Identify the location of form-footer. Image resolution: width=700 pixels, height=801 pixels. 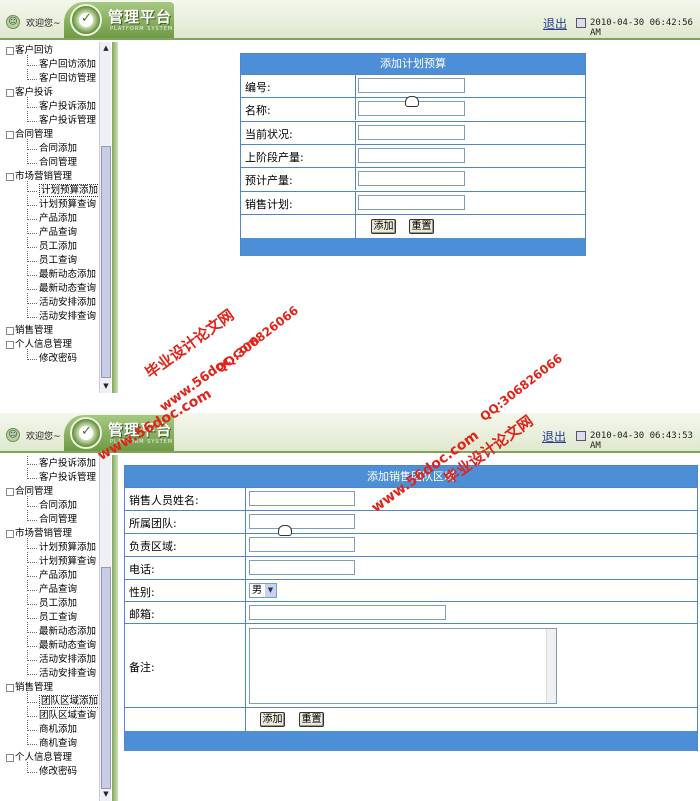
(413, 247).